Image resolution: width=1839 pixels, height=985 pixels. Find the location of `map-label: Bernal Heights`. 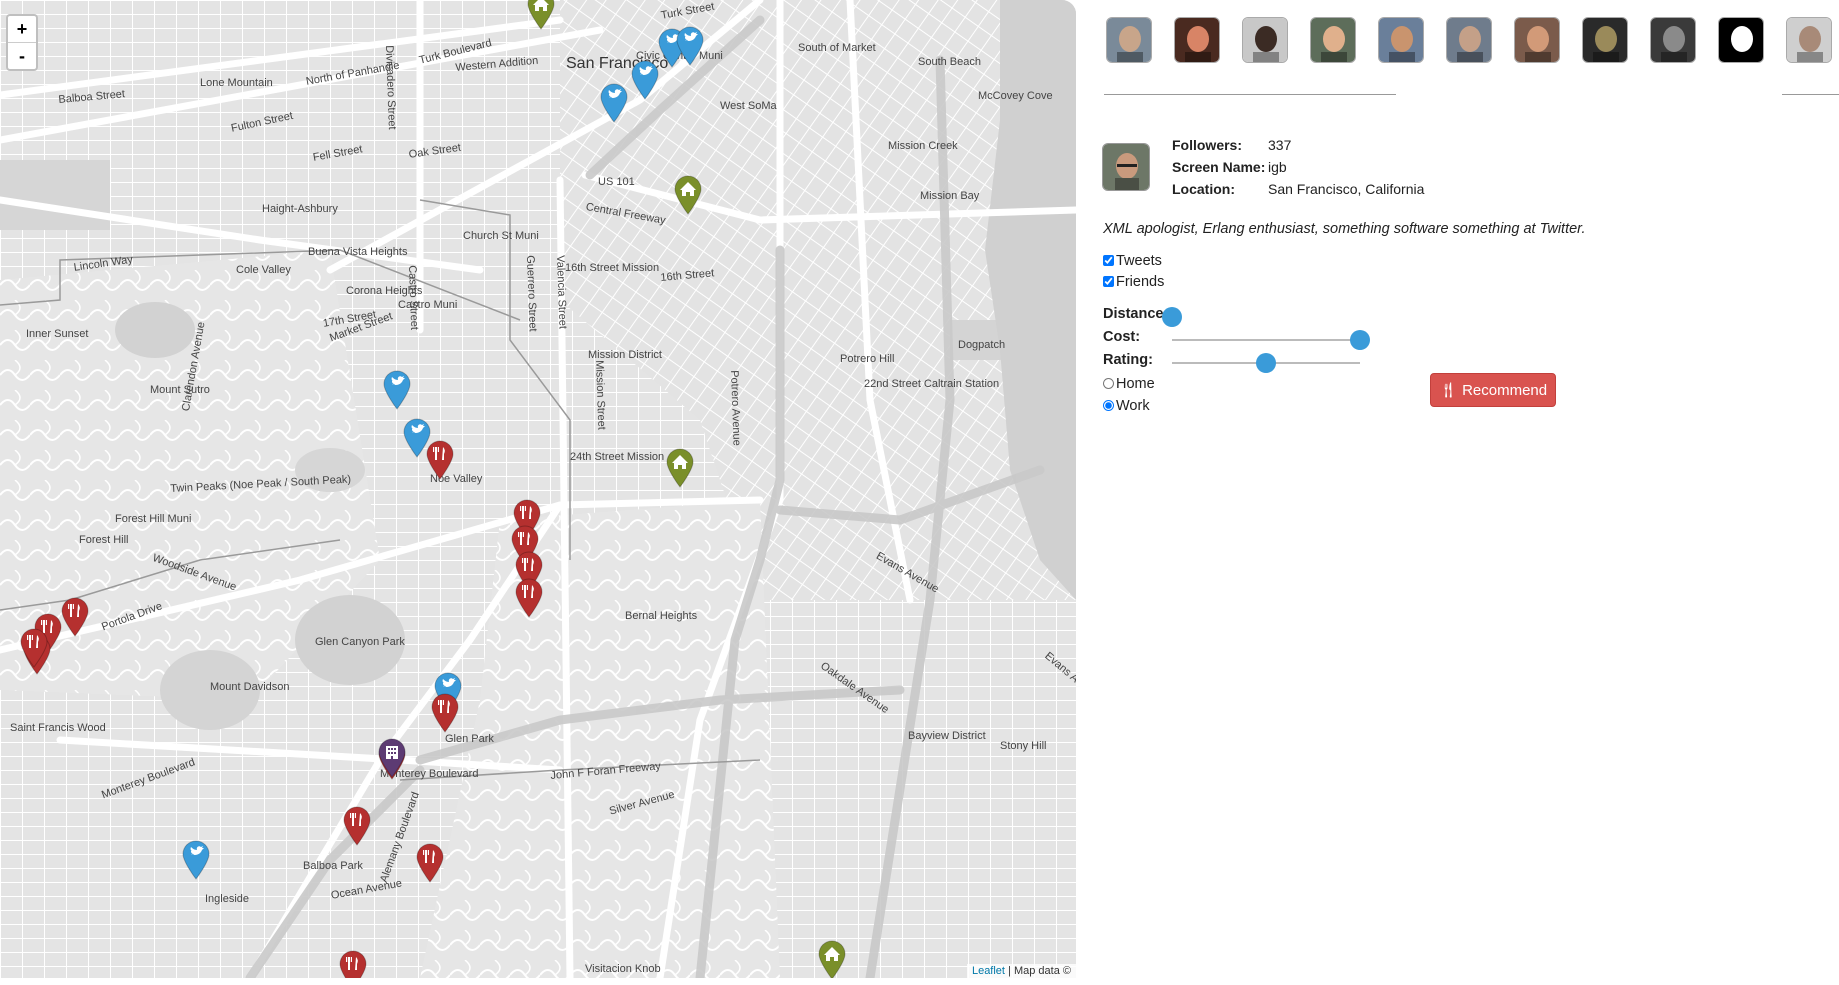

map-label: Bernal Heights is located at coordinates (661, 616).